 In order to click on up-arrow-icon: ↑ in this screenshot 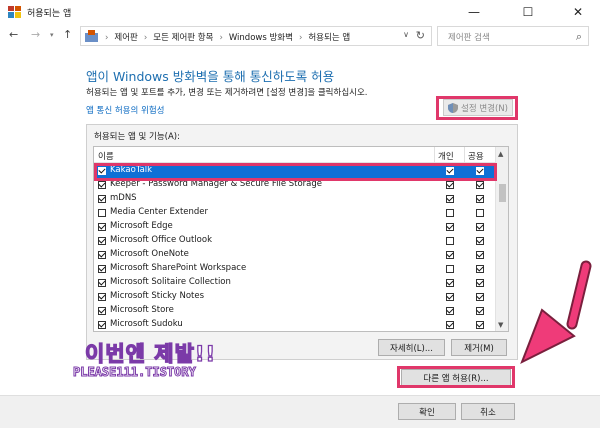, I will do `click(67, 34)`.